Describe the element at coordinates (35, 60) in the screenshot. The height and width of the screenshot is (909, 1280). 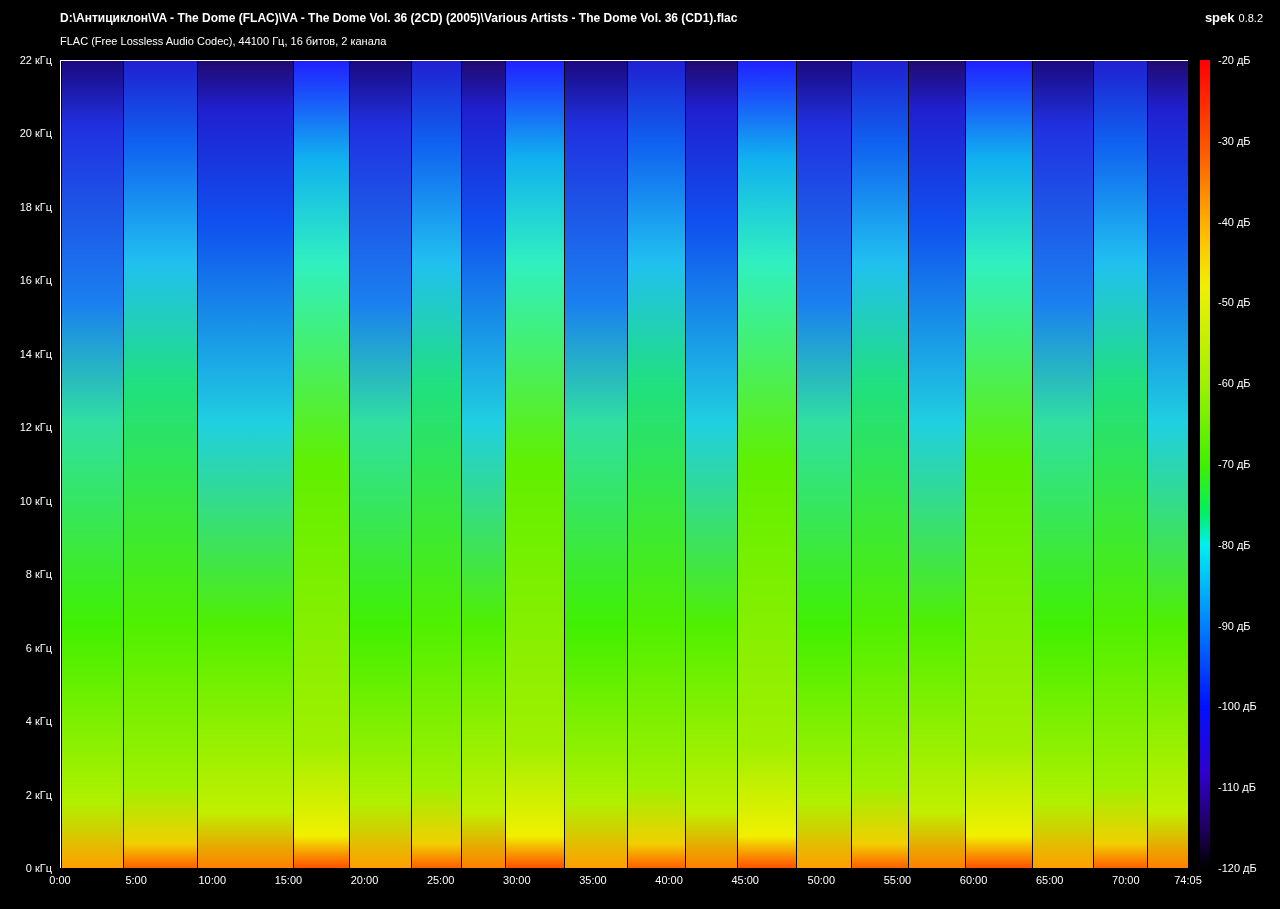
I see `frequency-label: 22 кГц` at that location.